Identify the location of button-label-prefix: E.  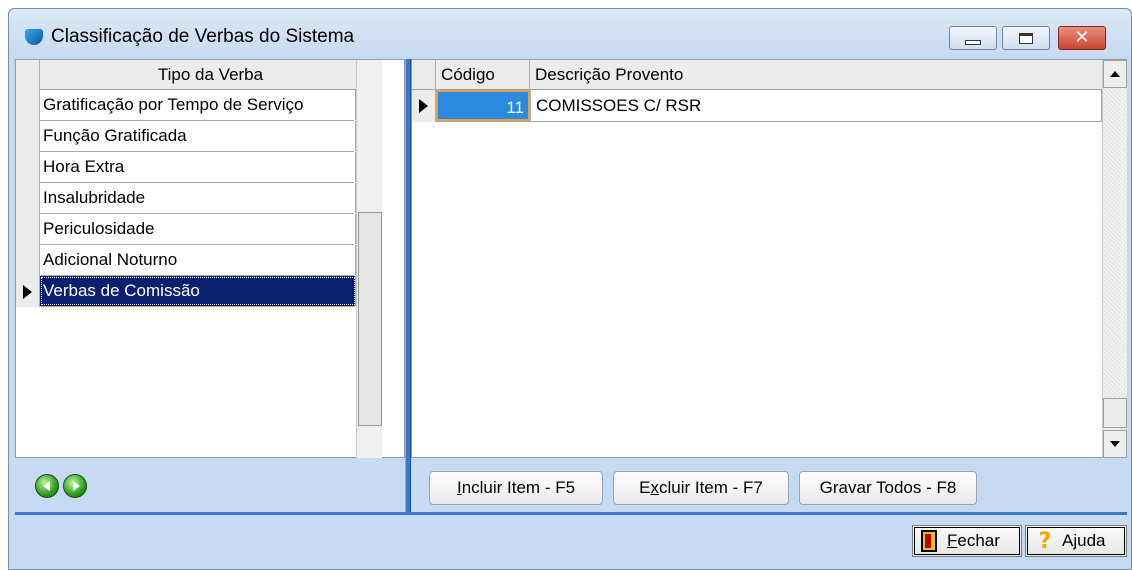
(645, 487).